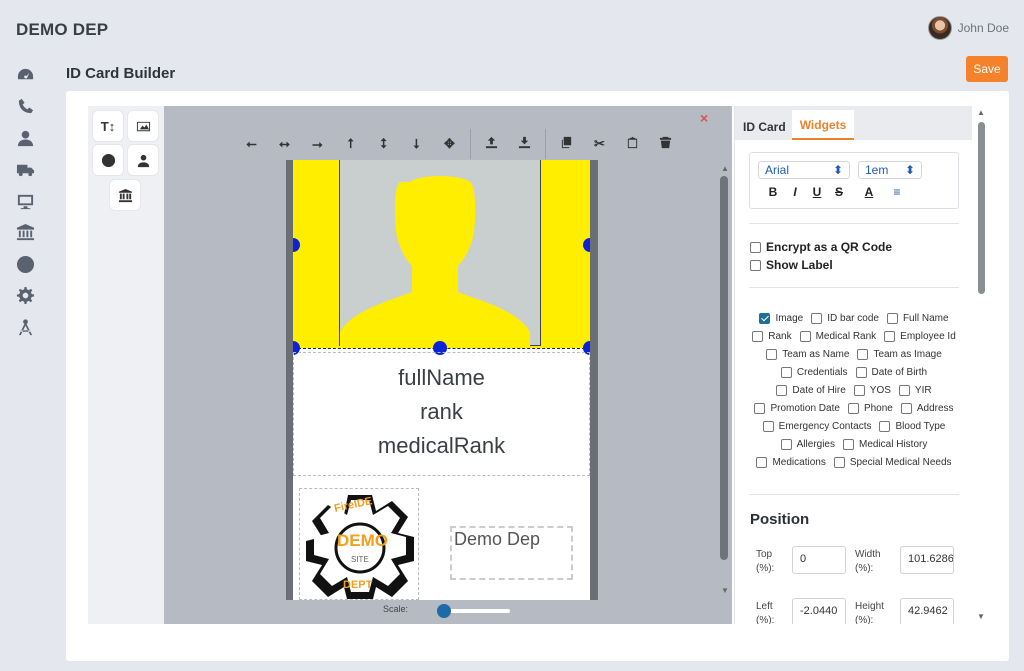 The image size is (1024, 671). Describe the element at coordinates (811, 390) in the screenshot. I see `widget-checkbox: Date of Hire` at that location.